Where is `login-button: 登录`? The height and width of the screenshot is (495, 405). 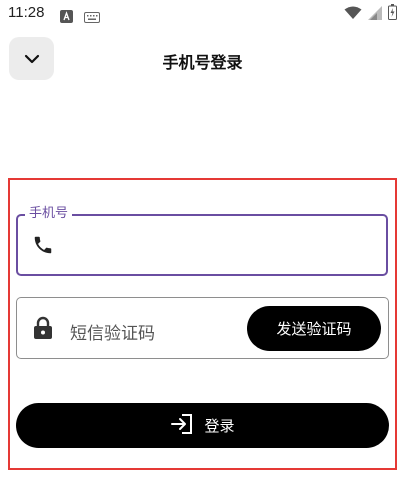 login-button: 登录 is located at coordinates (202, 425).